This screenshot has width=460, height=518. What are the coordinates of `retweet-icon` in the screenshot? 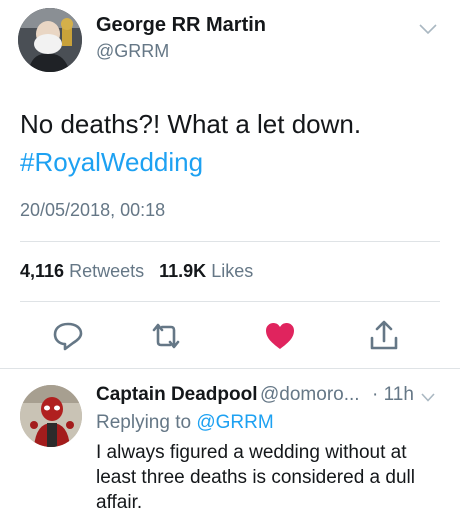 It's located at (166, 336).